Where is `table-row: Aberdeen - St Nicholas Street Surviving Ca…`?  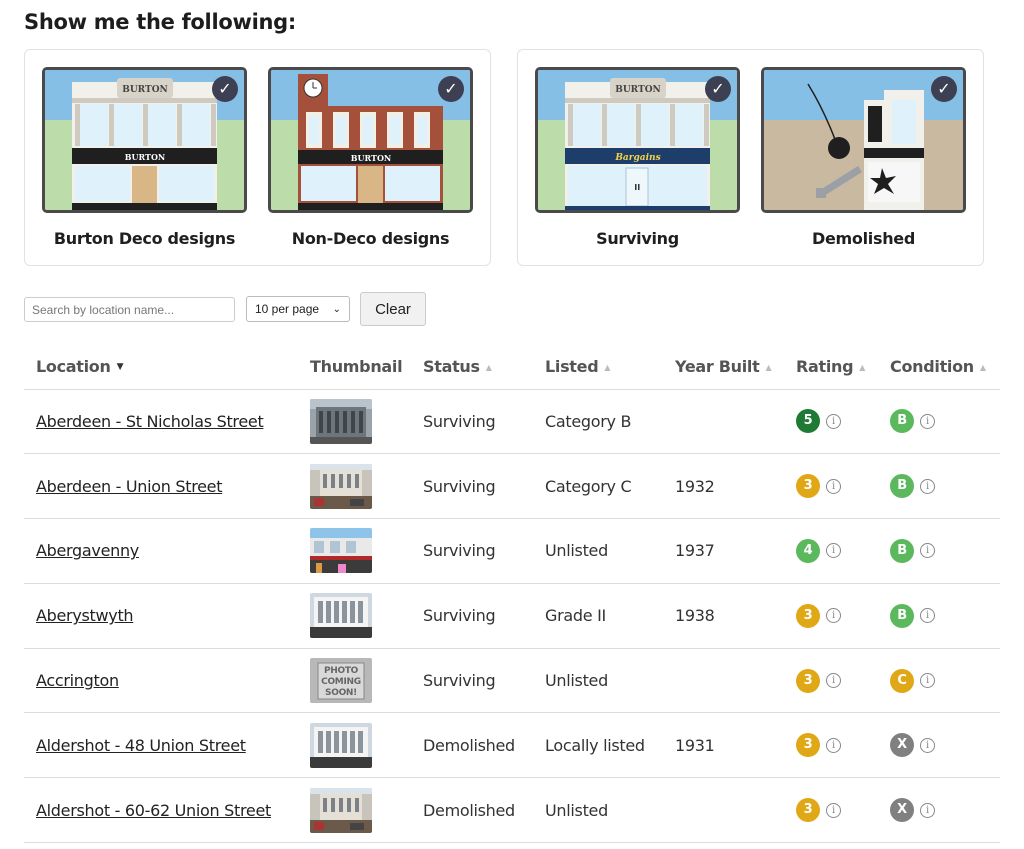
table-row: Aberdeen - St Nicholas Street Surviving Ca… is located at coordinates (512, 422).